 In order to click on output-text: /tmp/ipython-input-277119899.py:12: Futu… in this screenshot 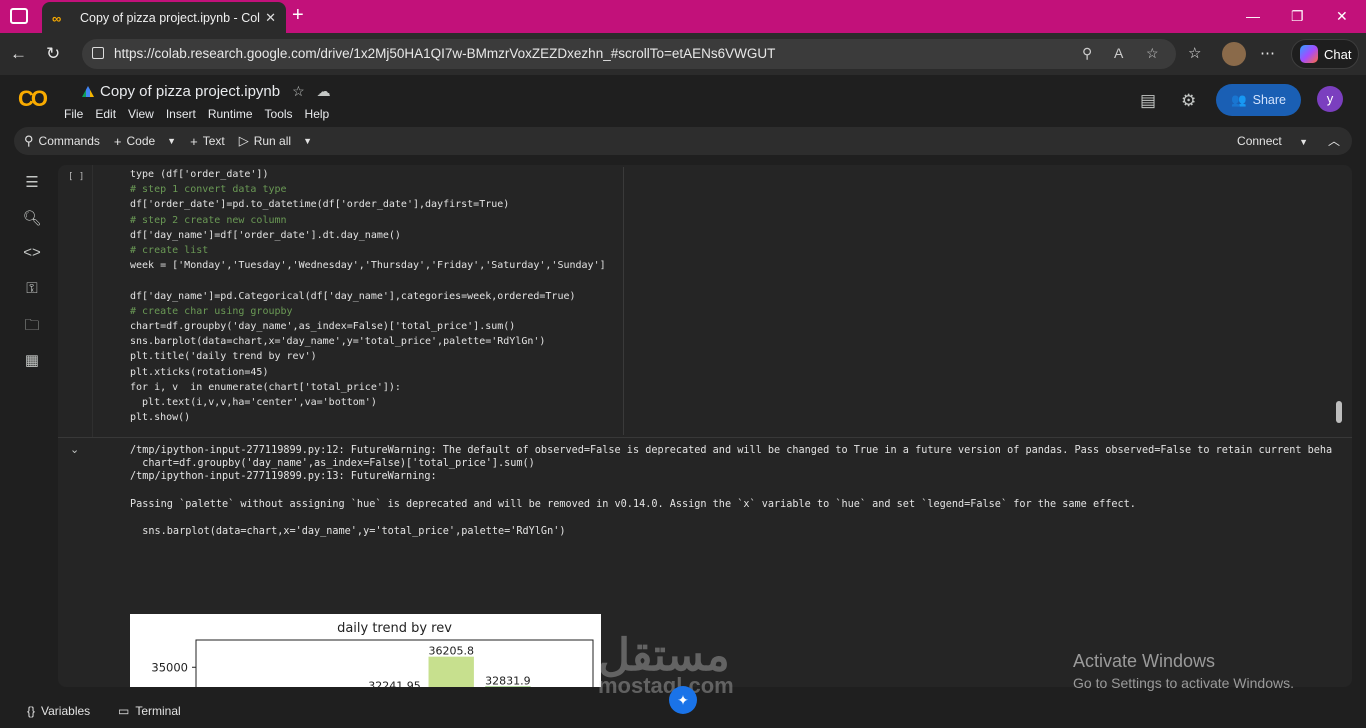, I will do `click(732, 491)`.